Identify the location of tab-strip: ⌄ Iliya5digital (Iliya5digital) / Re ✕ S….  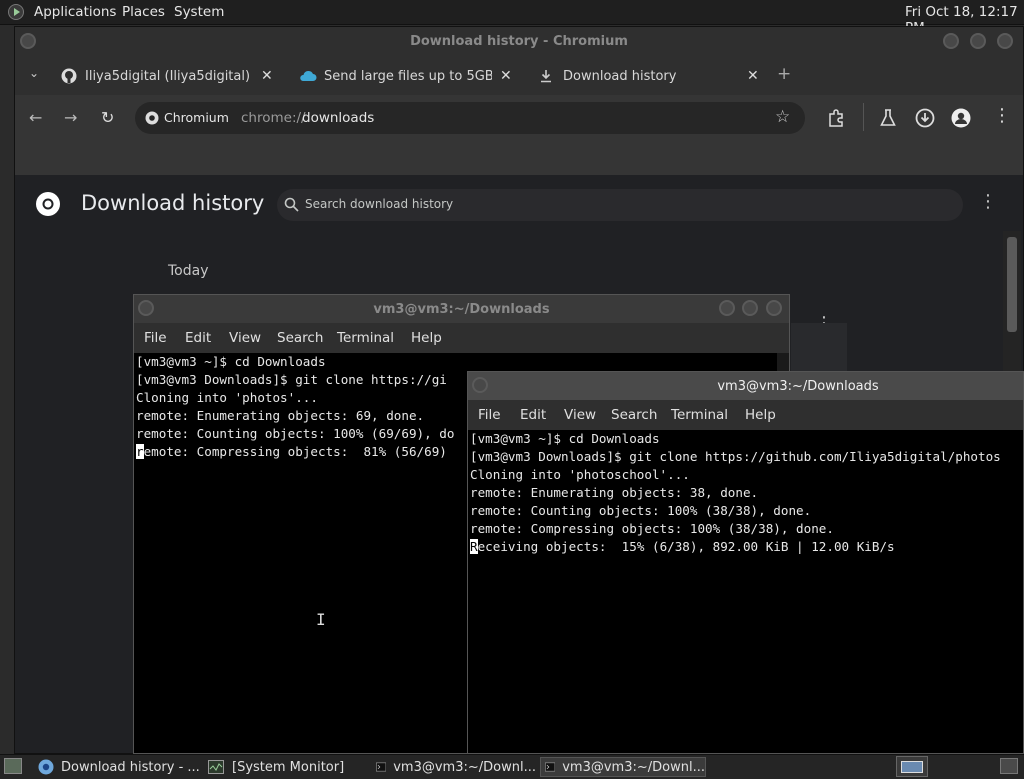
(519, 76).